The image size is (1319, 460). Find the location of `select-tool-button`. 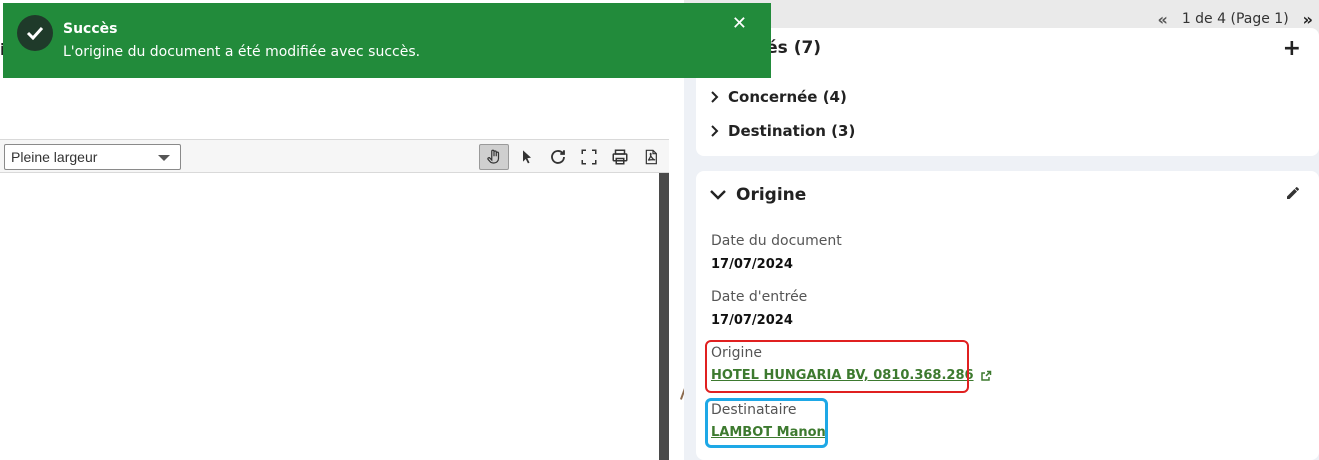

select-tool-button is located at coordinates (527, 157).